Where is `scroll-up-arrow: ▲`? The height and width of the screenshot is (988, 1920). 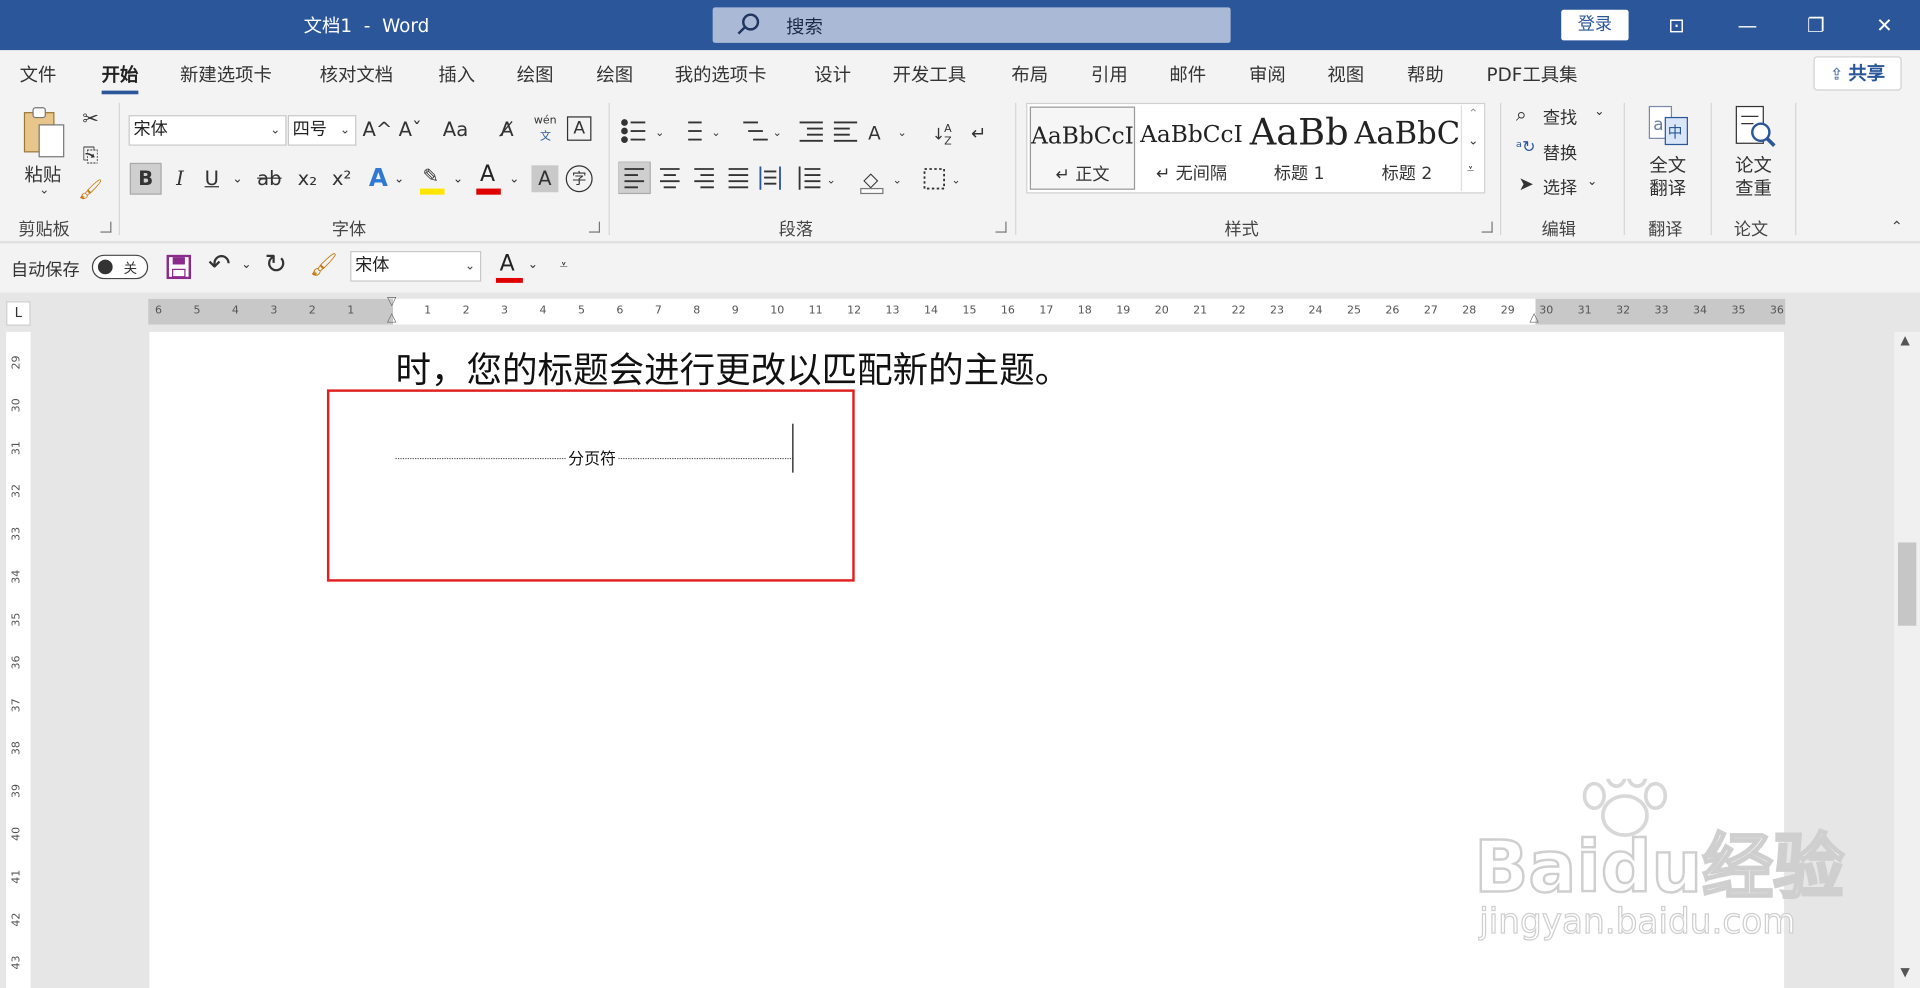 scroll-up-arrow: ▲ is located at coordinates (1904, 340).